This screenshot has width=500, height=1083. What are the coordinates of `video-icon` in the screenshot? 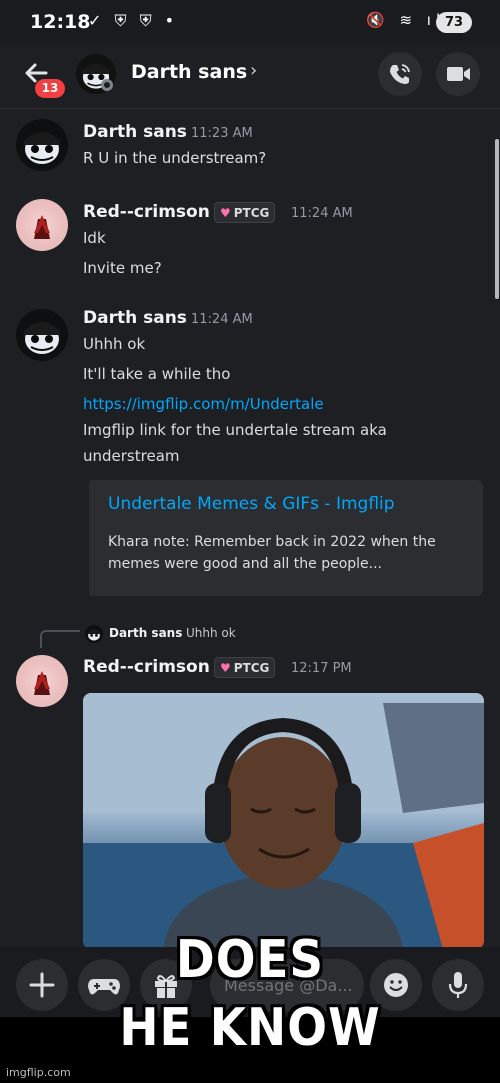 It's located at (458, 74).